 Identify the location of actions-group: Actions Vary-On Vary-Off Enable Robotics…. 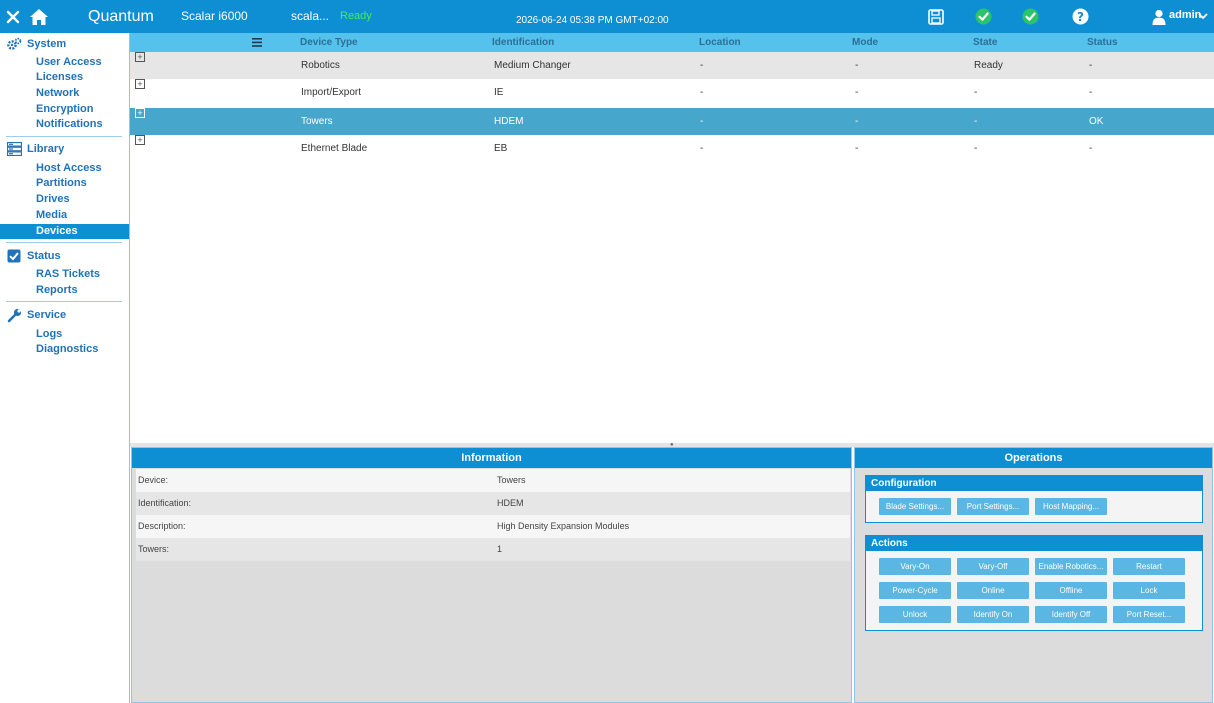
(1034, 583).